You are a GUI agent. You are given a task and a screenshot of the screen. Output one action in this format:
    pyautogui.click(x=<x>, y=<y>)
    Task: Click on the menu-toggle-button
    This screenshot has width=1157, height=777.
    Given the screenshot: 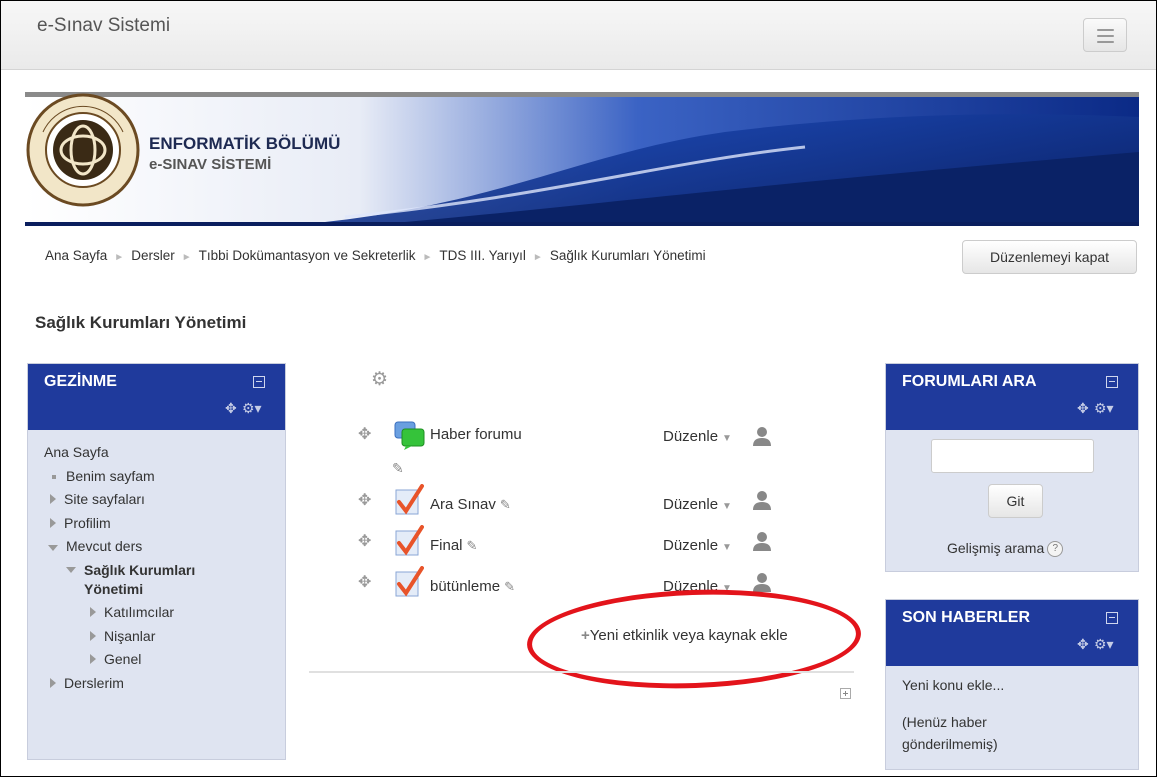 What is the action you would take?
    pyautogui.click(x=1105, y=35)
    